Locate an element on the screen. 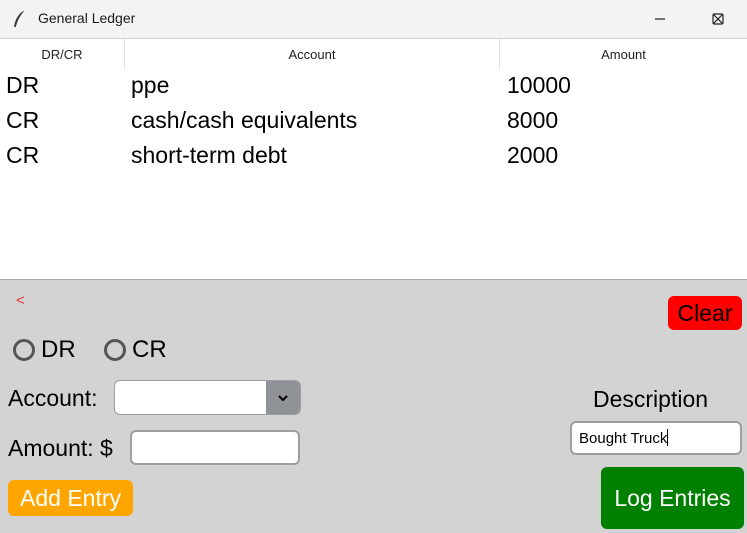 Image resolution: width=747 pixels, height=533 pixels. drcr-cell: DR is located at coordinates (23, 85).